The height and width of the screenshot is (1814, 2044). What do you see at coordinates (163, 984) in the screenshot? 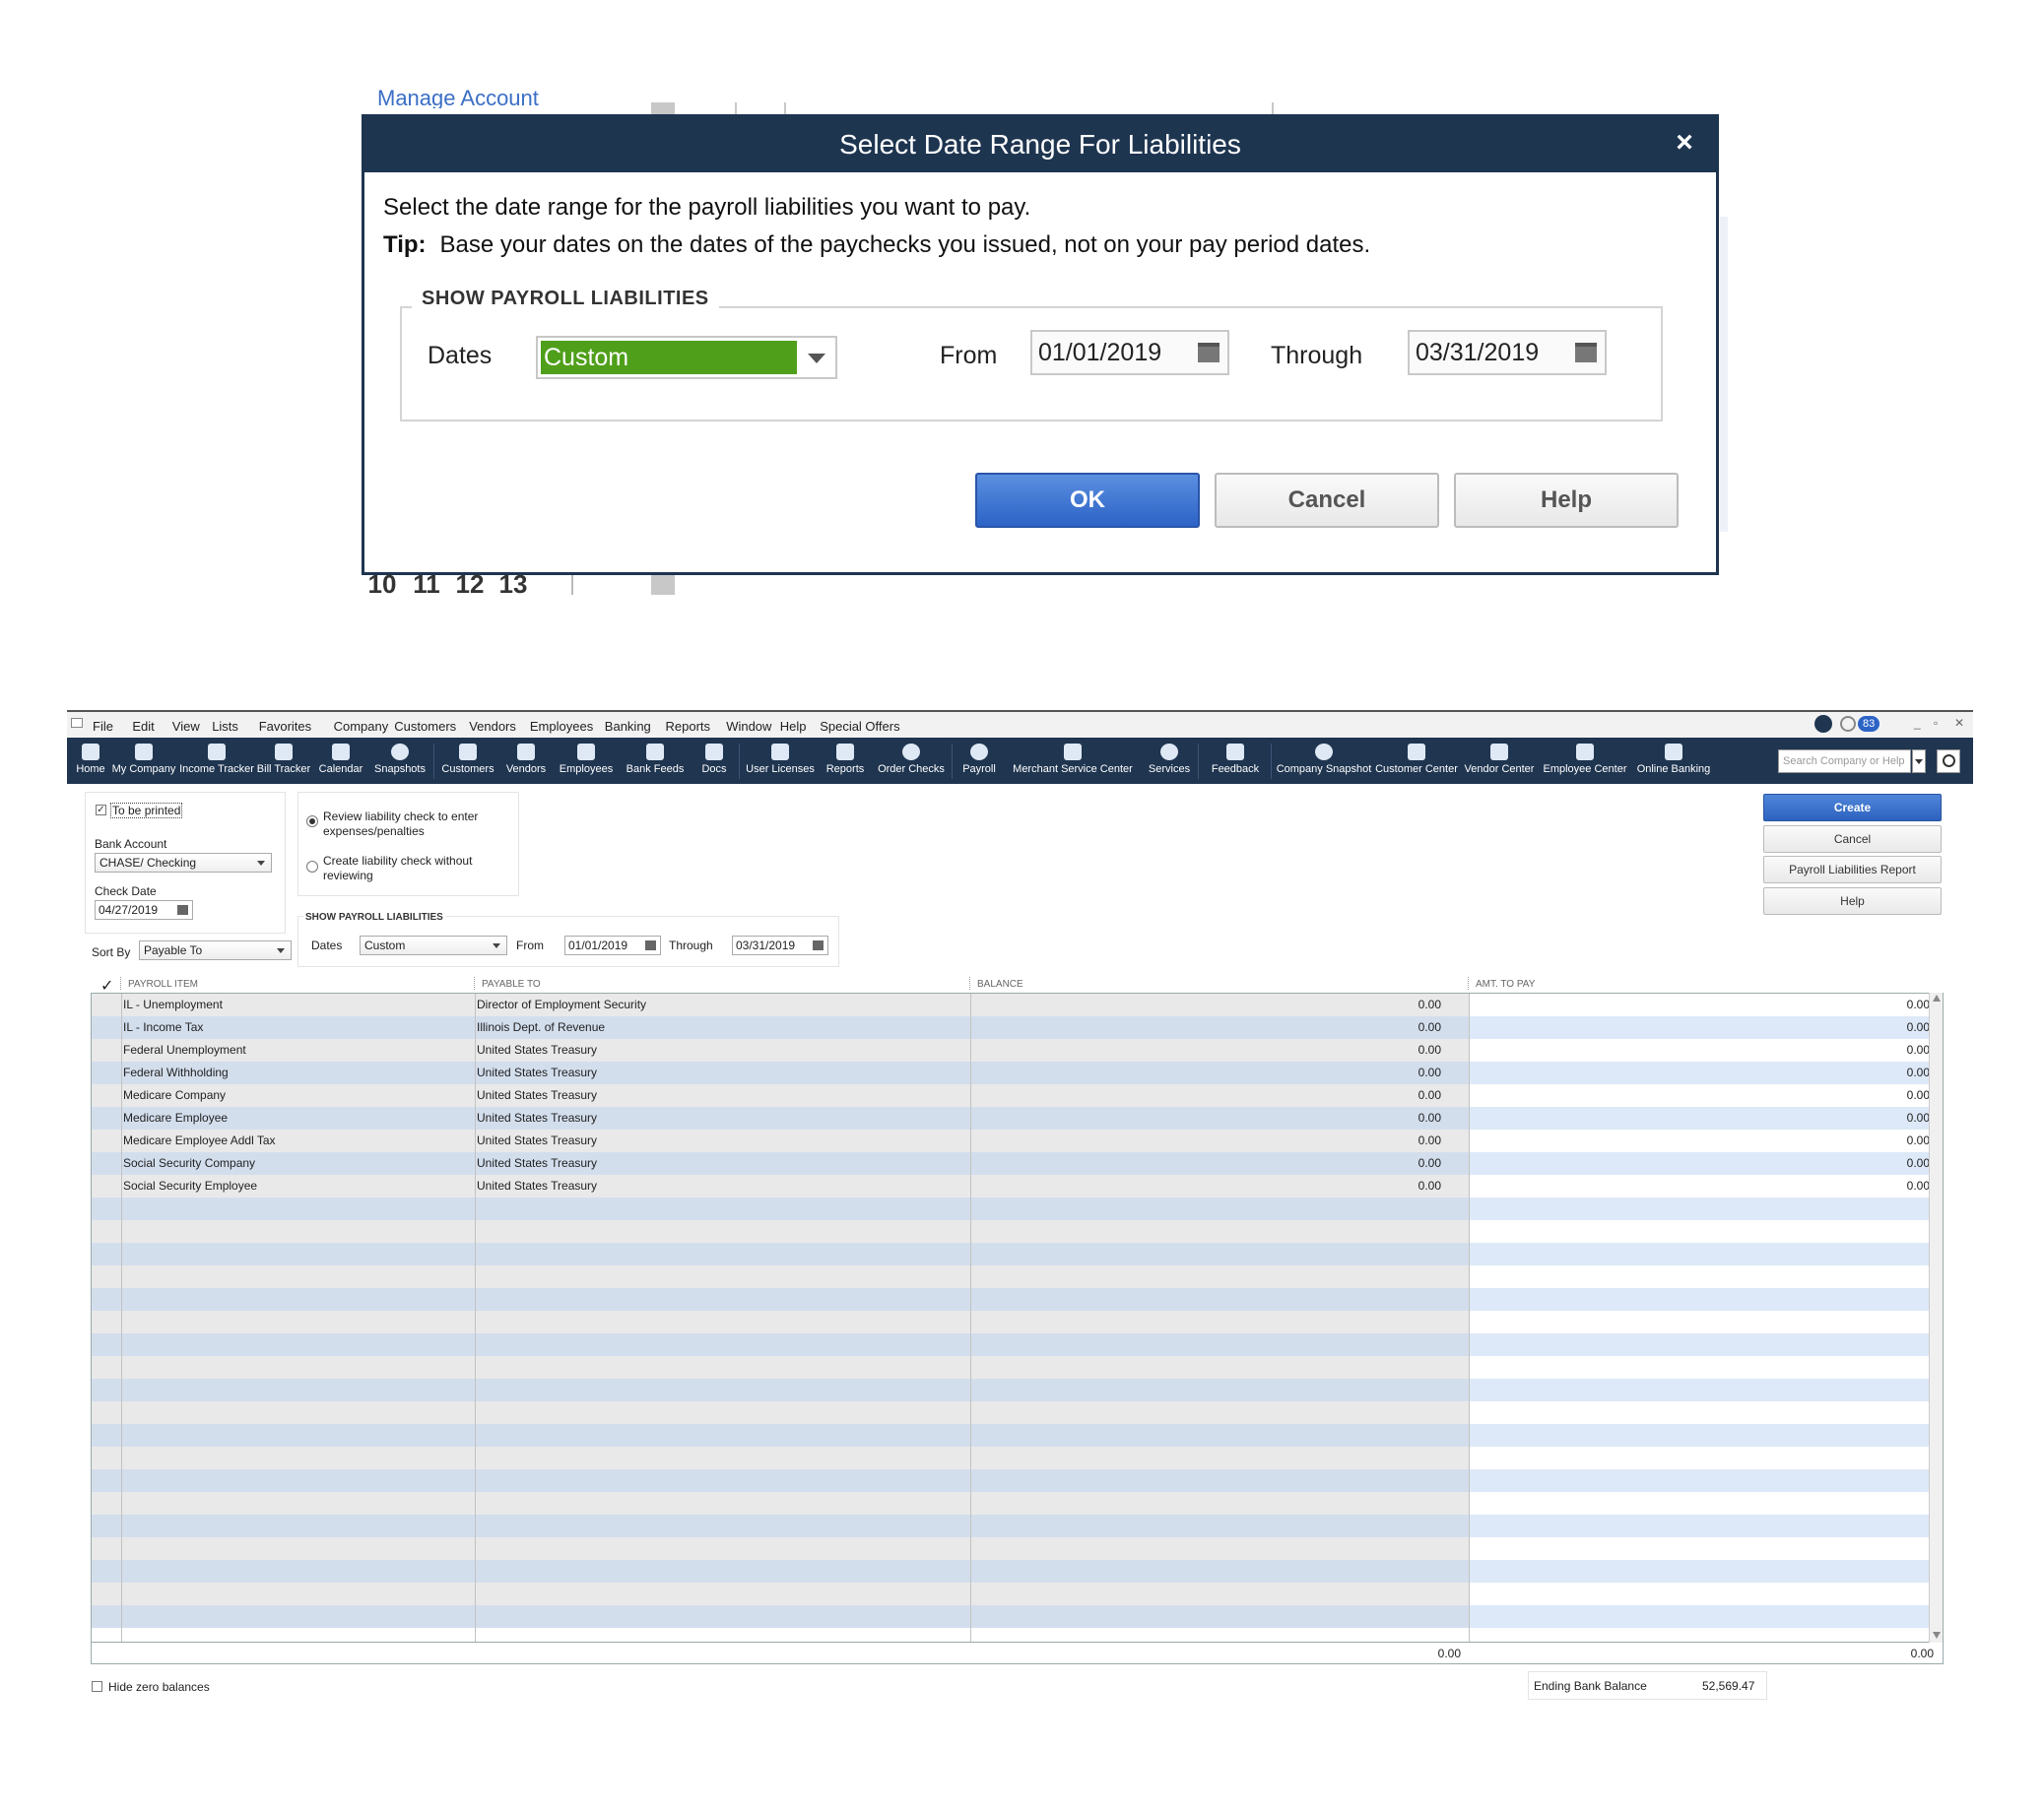
I see `payroll-item-column-header: PAYROLL ITEM` at bounding box center [163, 984].